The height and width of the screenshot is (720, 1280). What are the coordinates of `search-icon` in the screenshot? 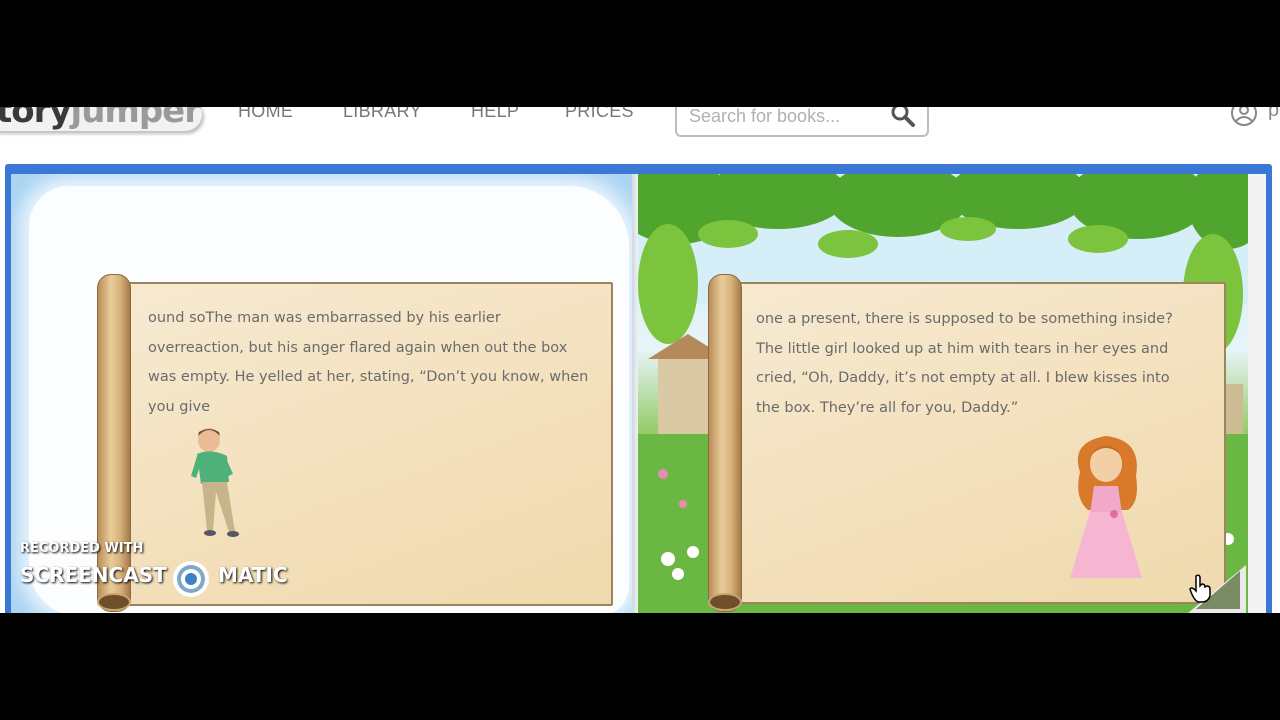 It's located at (903, 118).